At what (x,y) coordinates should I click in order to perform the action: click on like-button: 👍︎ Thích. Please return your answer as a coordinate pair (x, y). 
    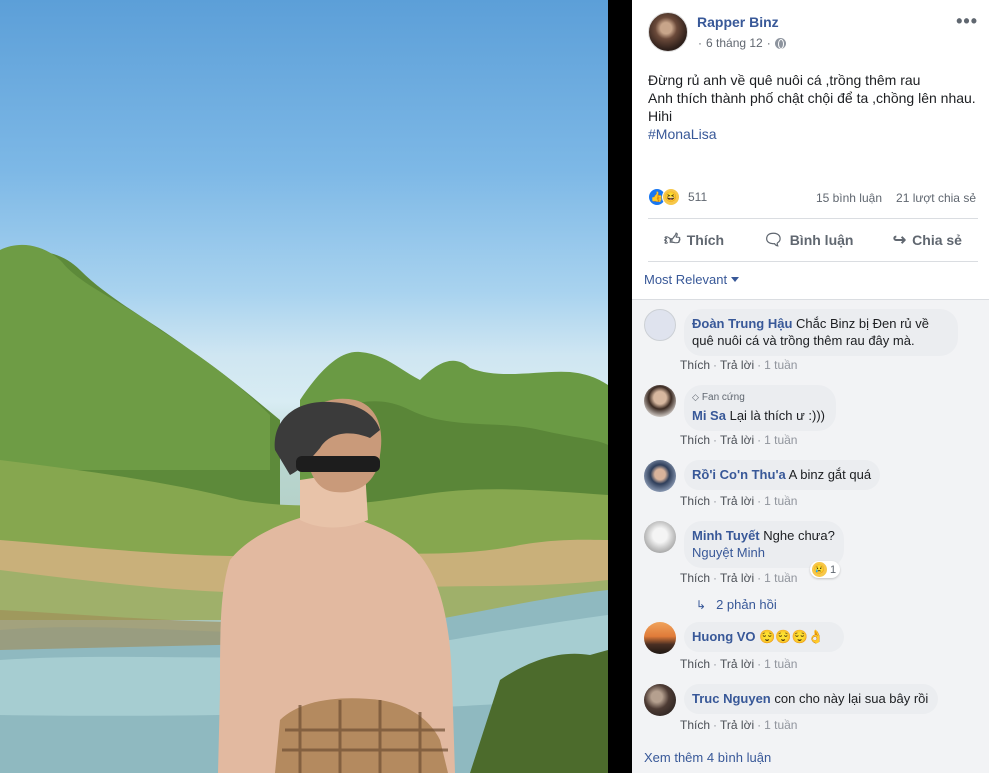
    Looking at the image, I should click on (694, 240).